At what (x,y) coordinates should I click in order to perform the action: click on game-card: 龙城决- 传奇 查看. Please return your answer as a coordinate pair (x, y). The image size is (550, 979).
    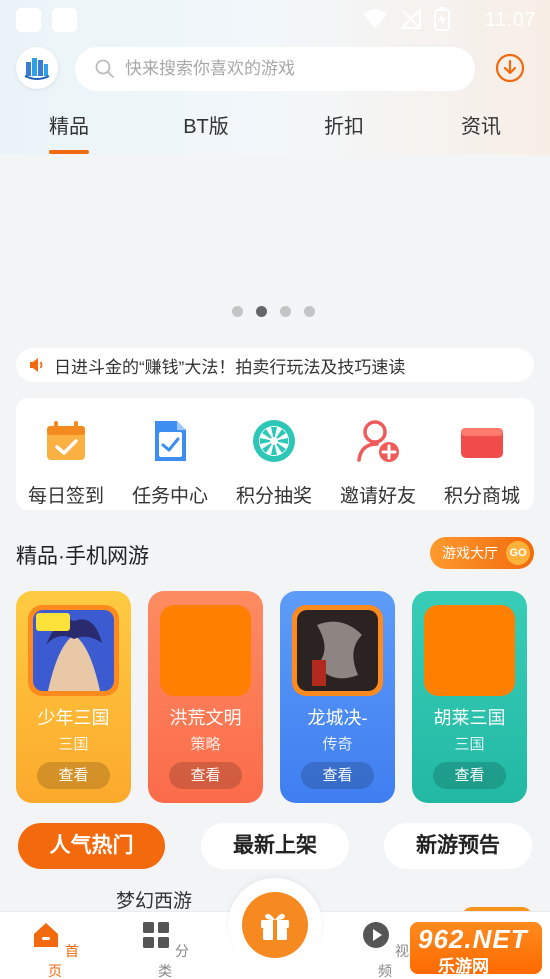
    Looking at the image, I should click on (337, 697).